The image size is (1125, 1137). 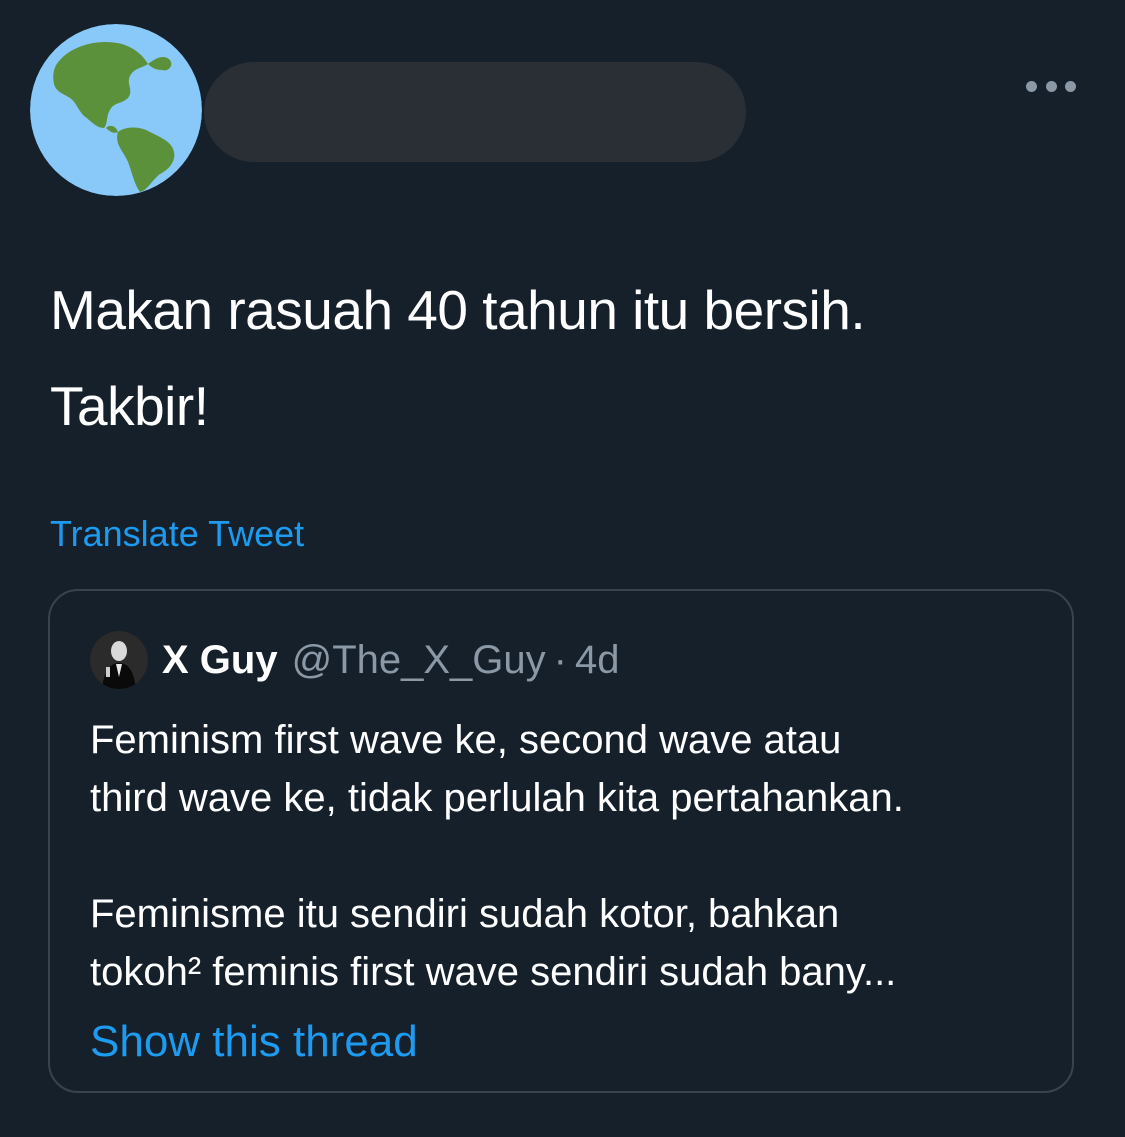 I want to click on quoted-author-avatar, so click(x=119, y=660).